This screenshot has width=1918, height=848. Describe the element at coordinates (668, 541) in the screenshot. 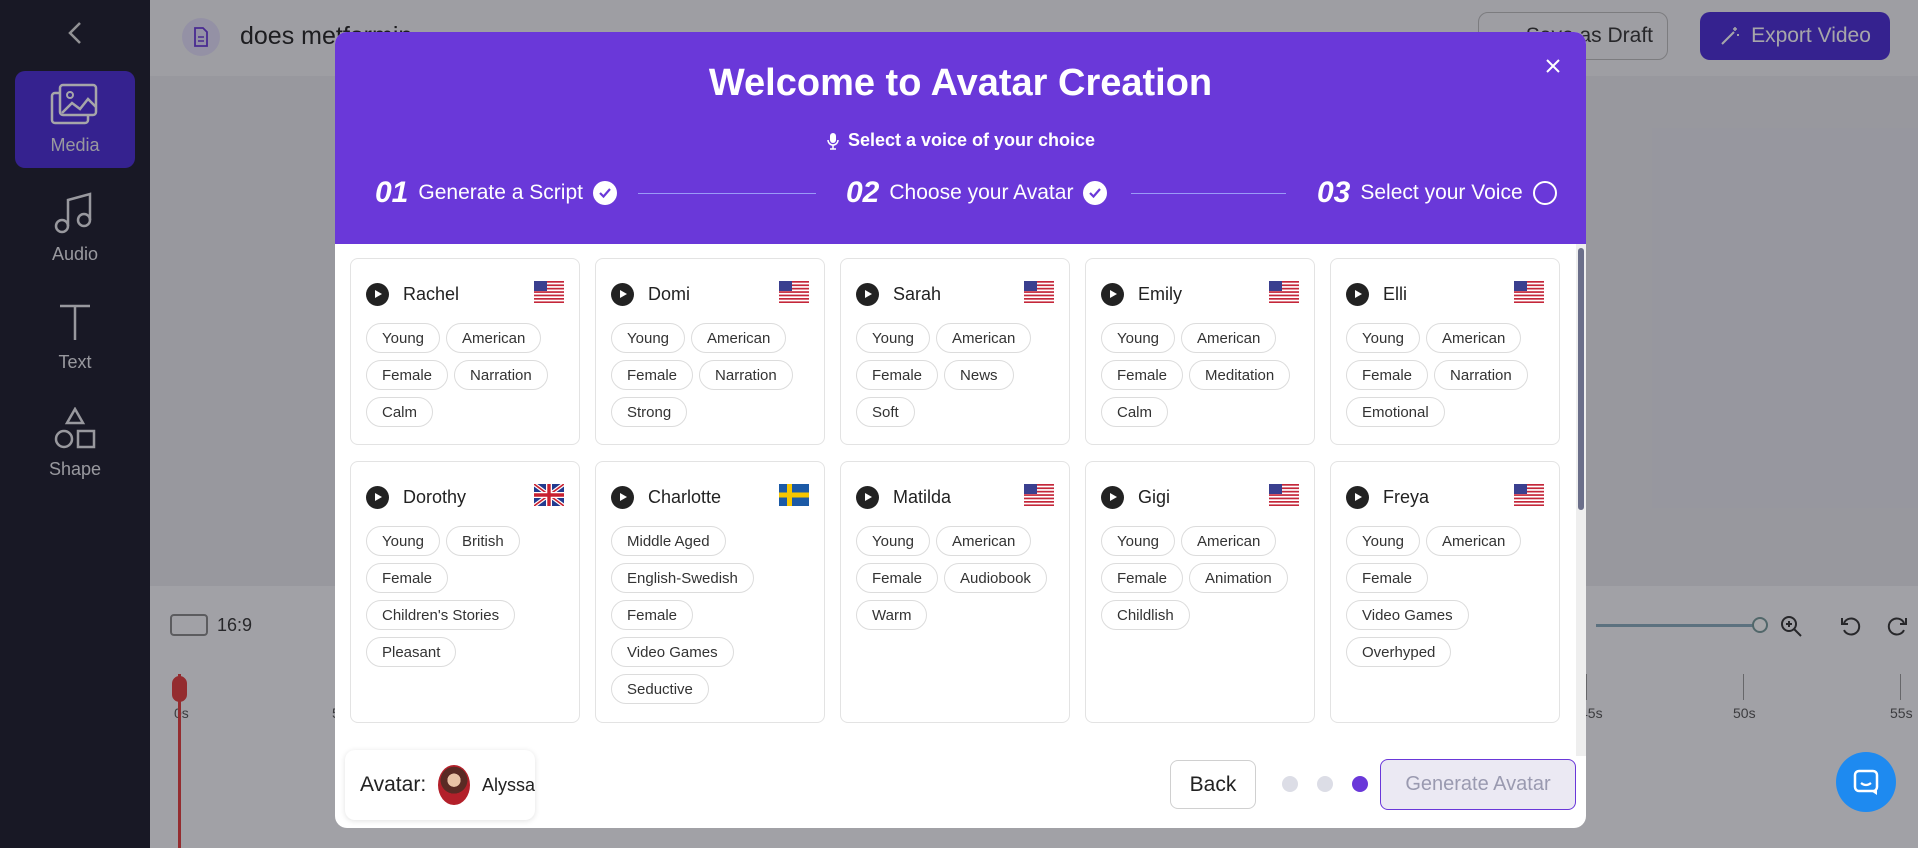

I see `voice-tag: Middle Aged` at that location.